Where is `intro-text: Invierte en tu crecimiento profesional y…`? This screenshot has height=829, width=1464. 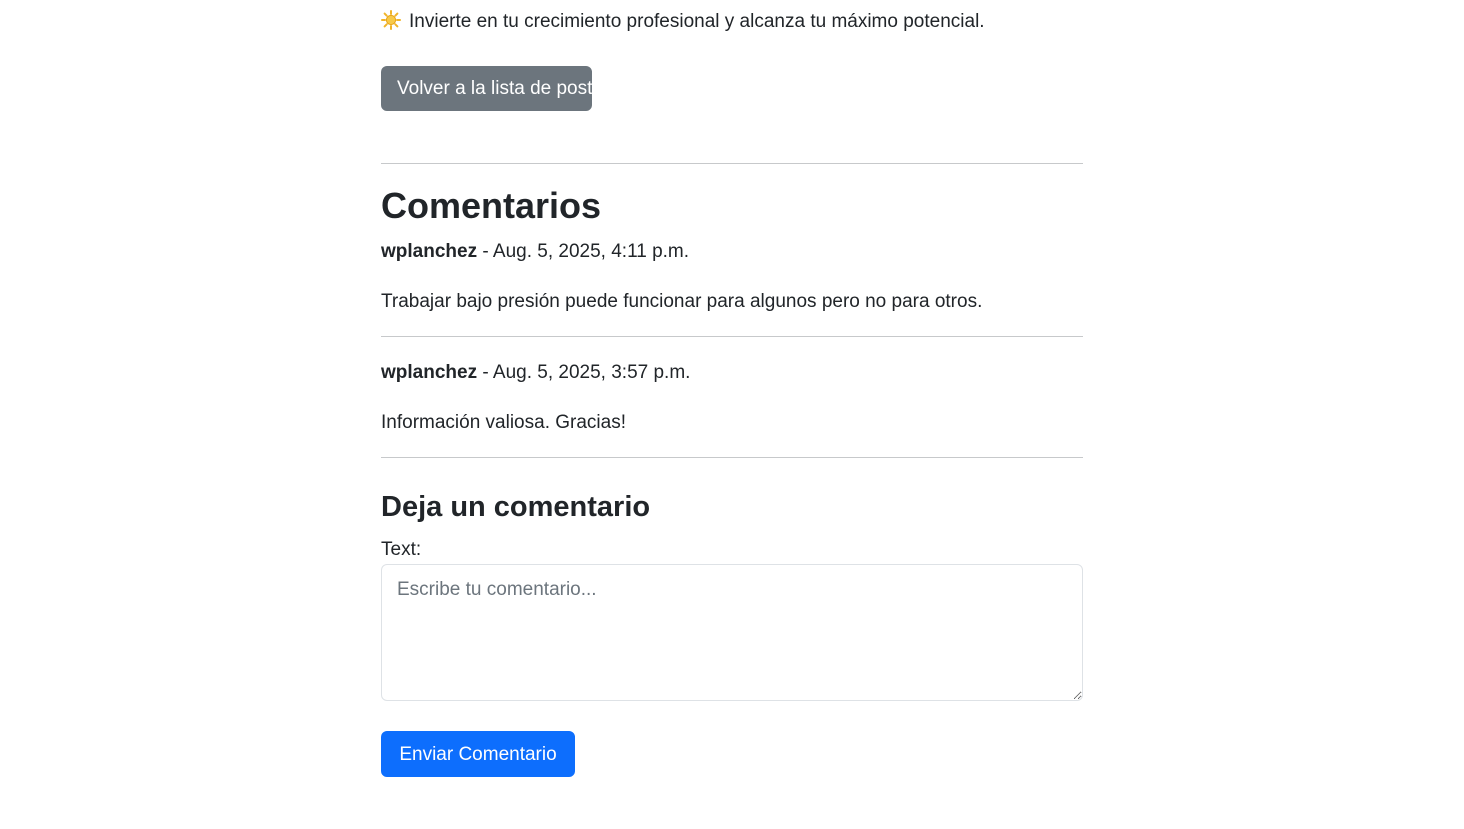
intro-text: Invierte en tu crecimiento profesional y… is located at coordinates (697, 21).